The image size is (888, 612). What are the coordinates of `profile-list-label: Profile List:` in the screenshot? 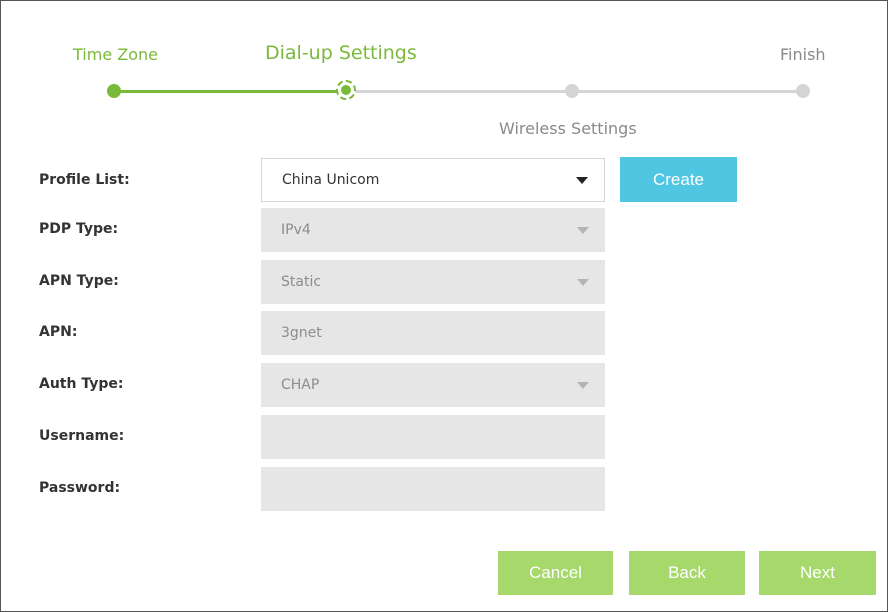 It's located at (84, 180).